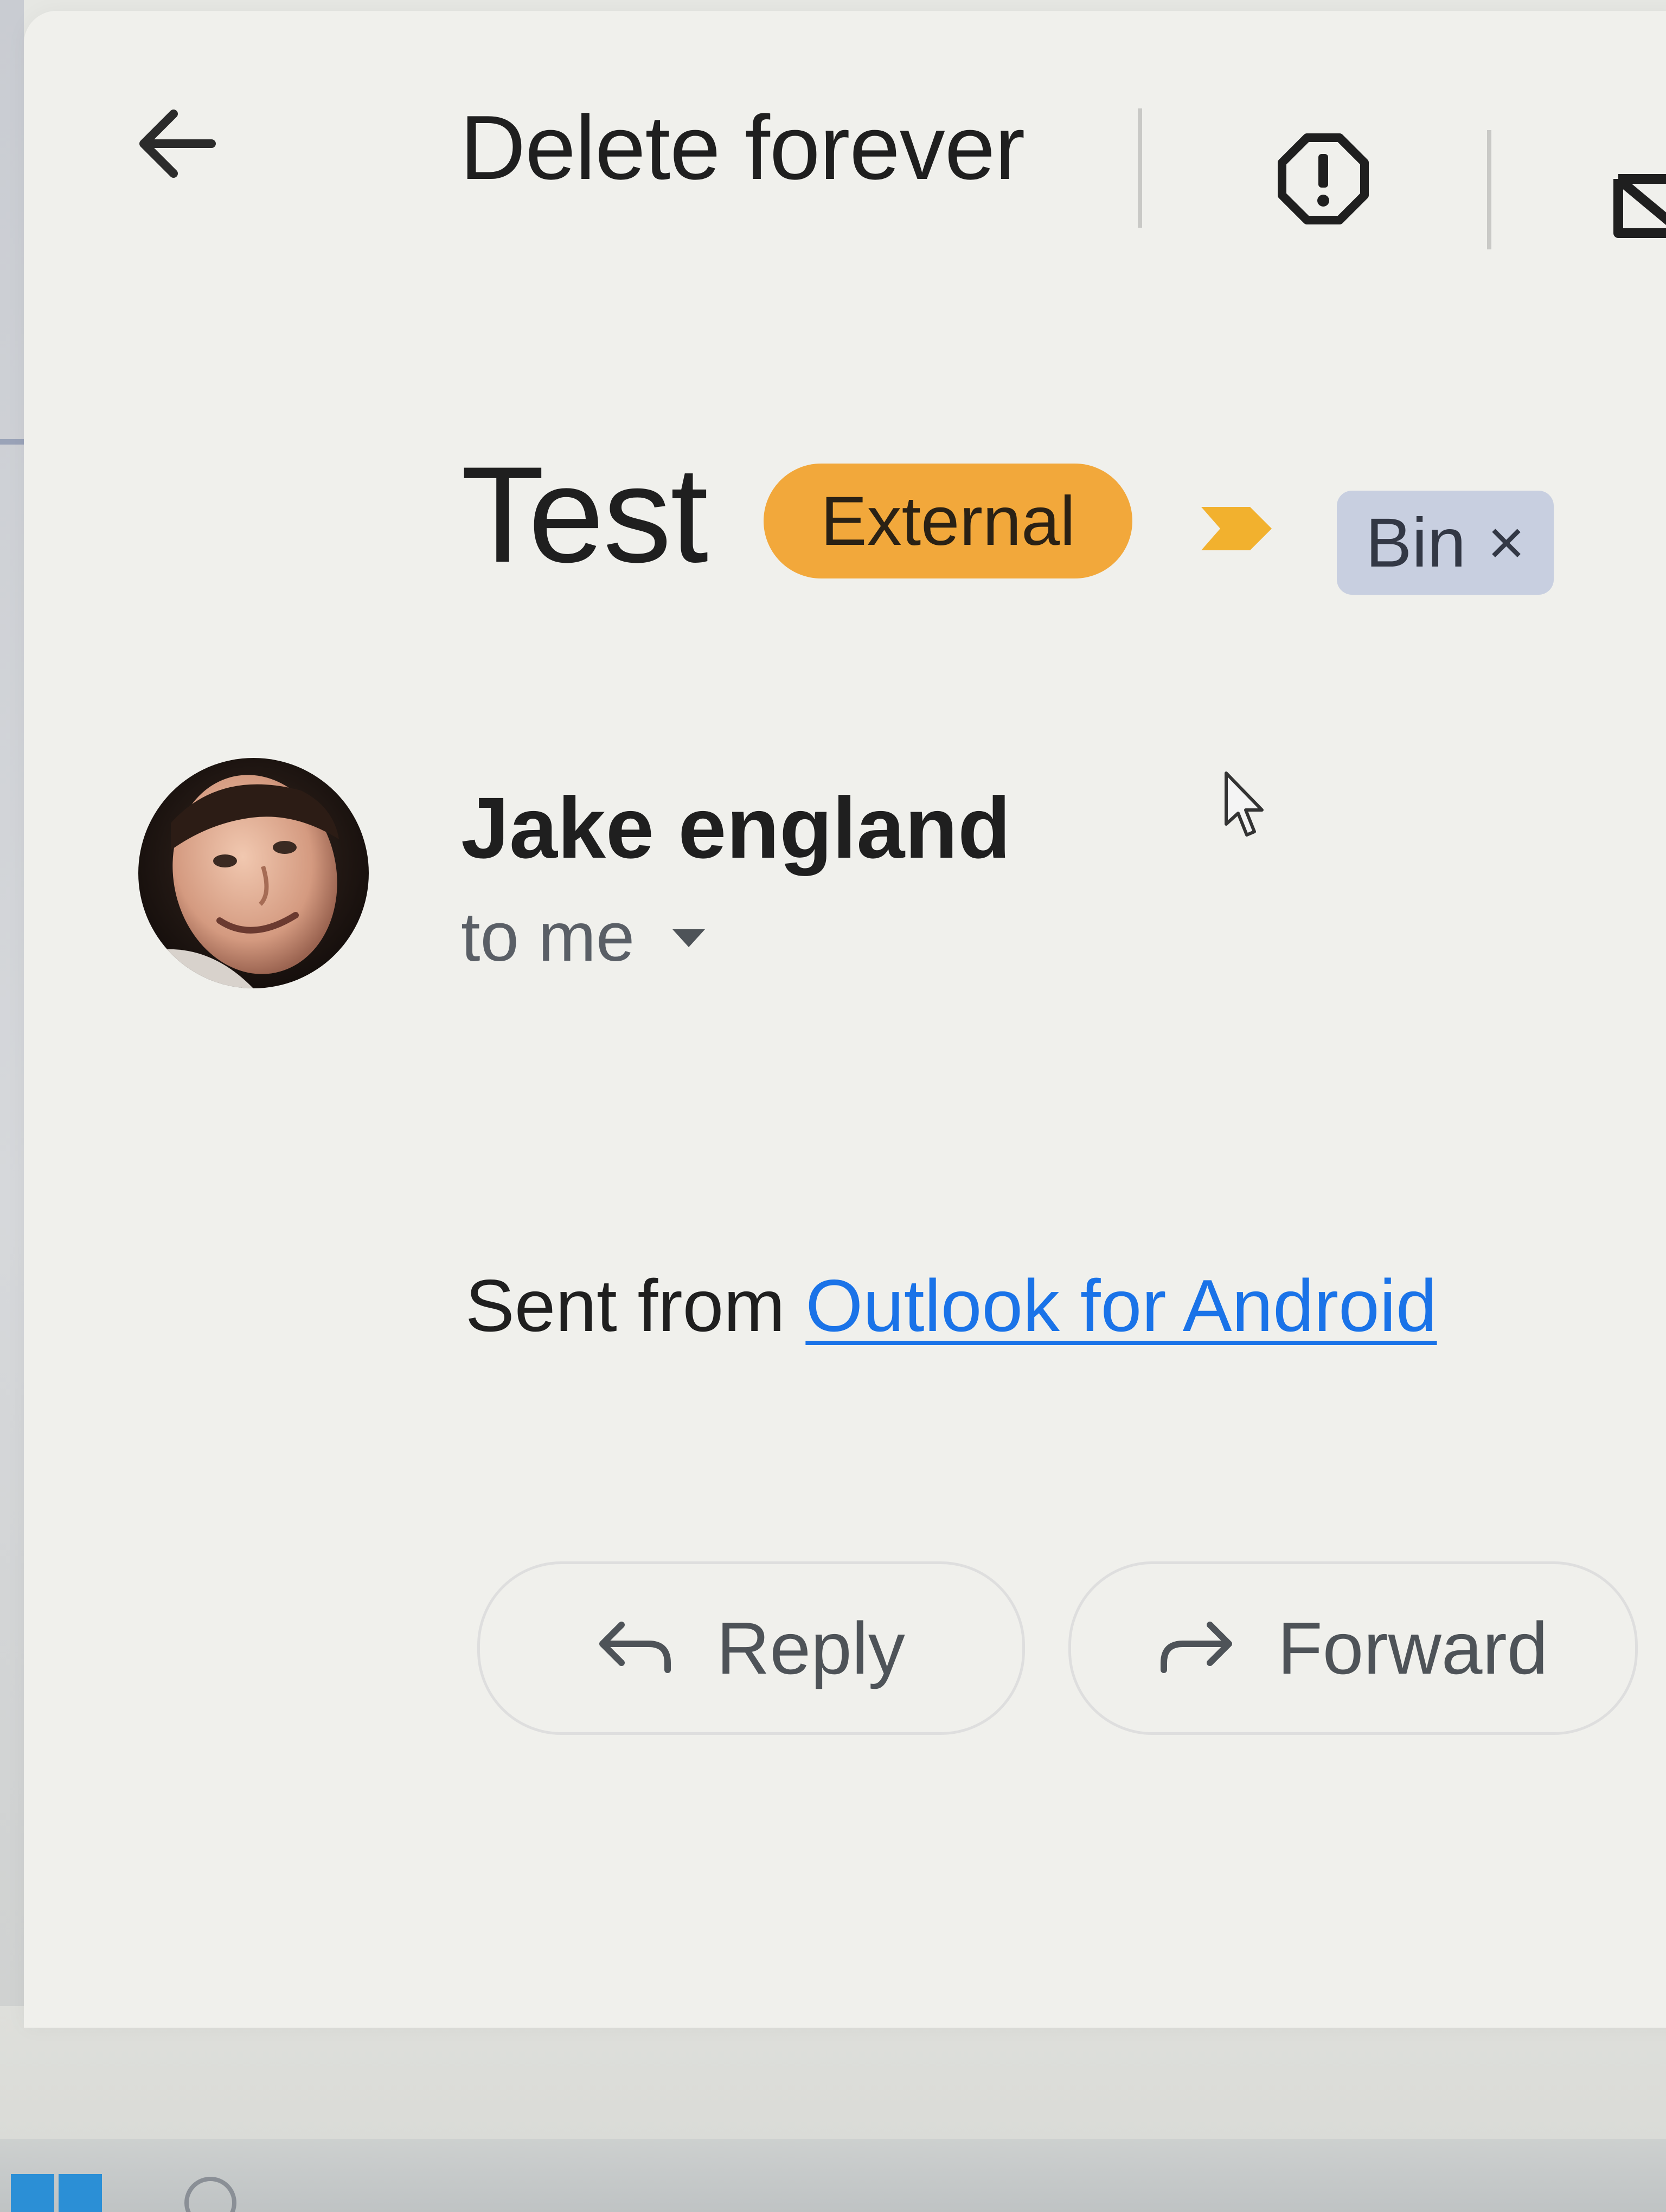 The image size is (1666, 2212). What do you see at coordinates (636, 1305) in the screenshot?
I see `body-text: Sent from` at bounding box center [636, 1305].